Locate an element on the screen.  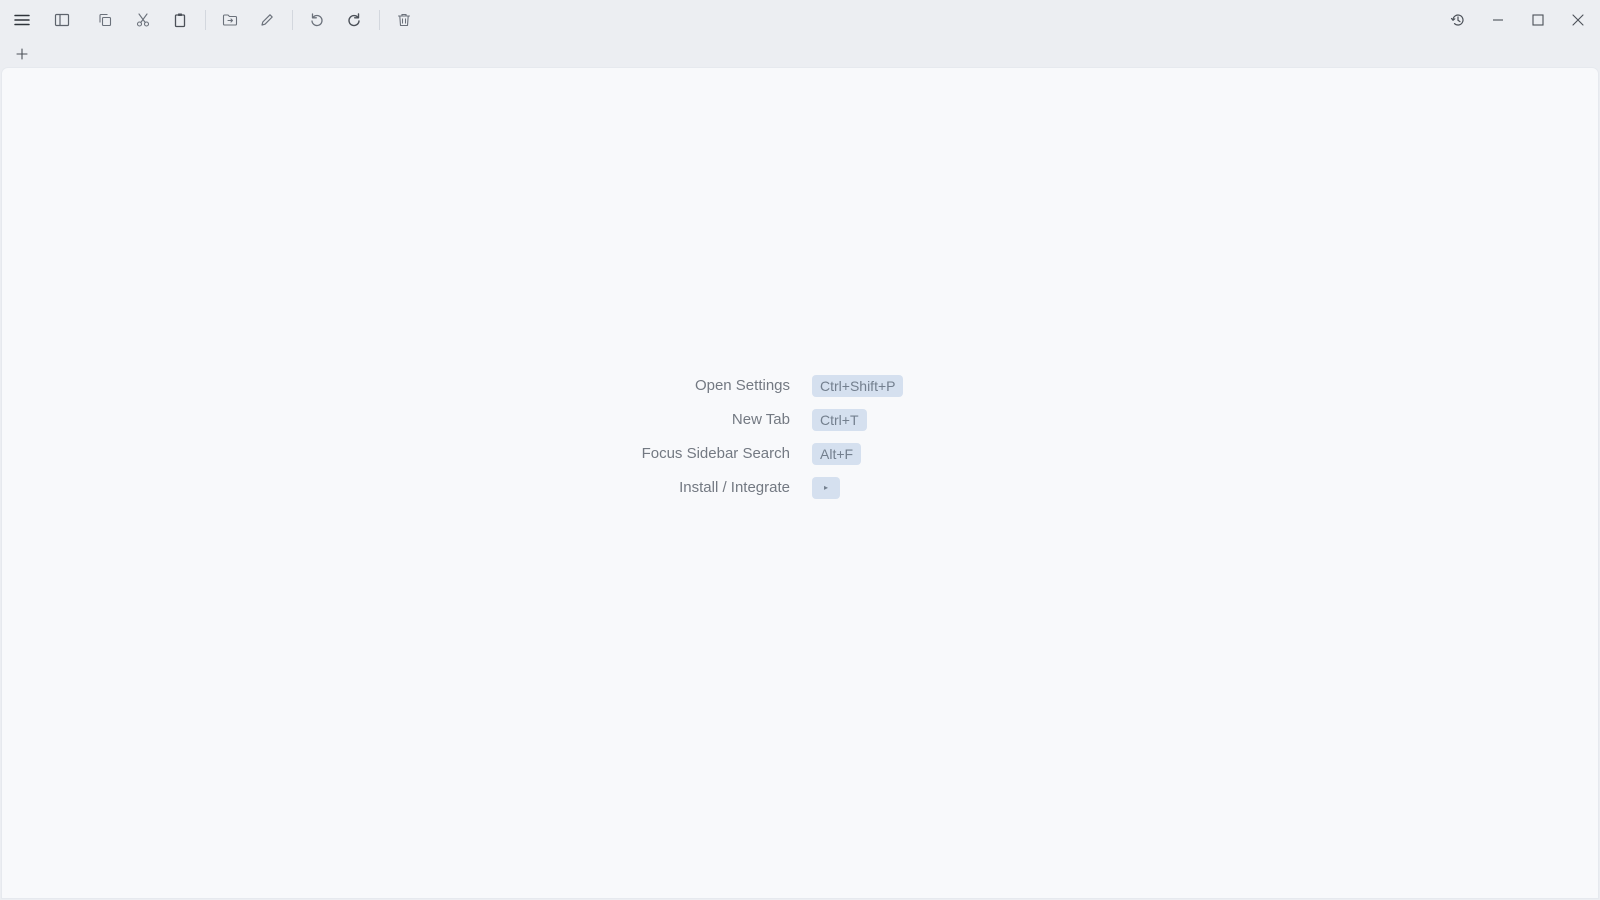
maximize-button is located at coordinates (1538, 20).